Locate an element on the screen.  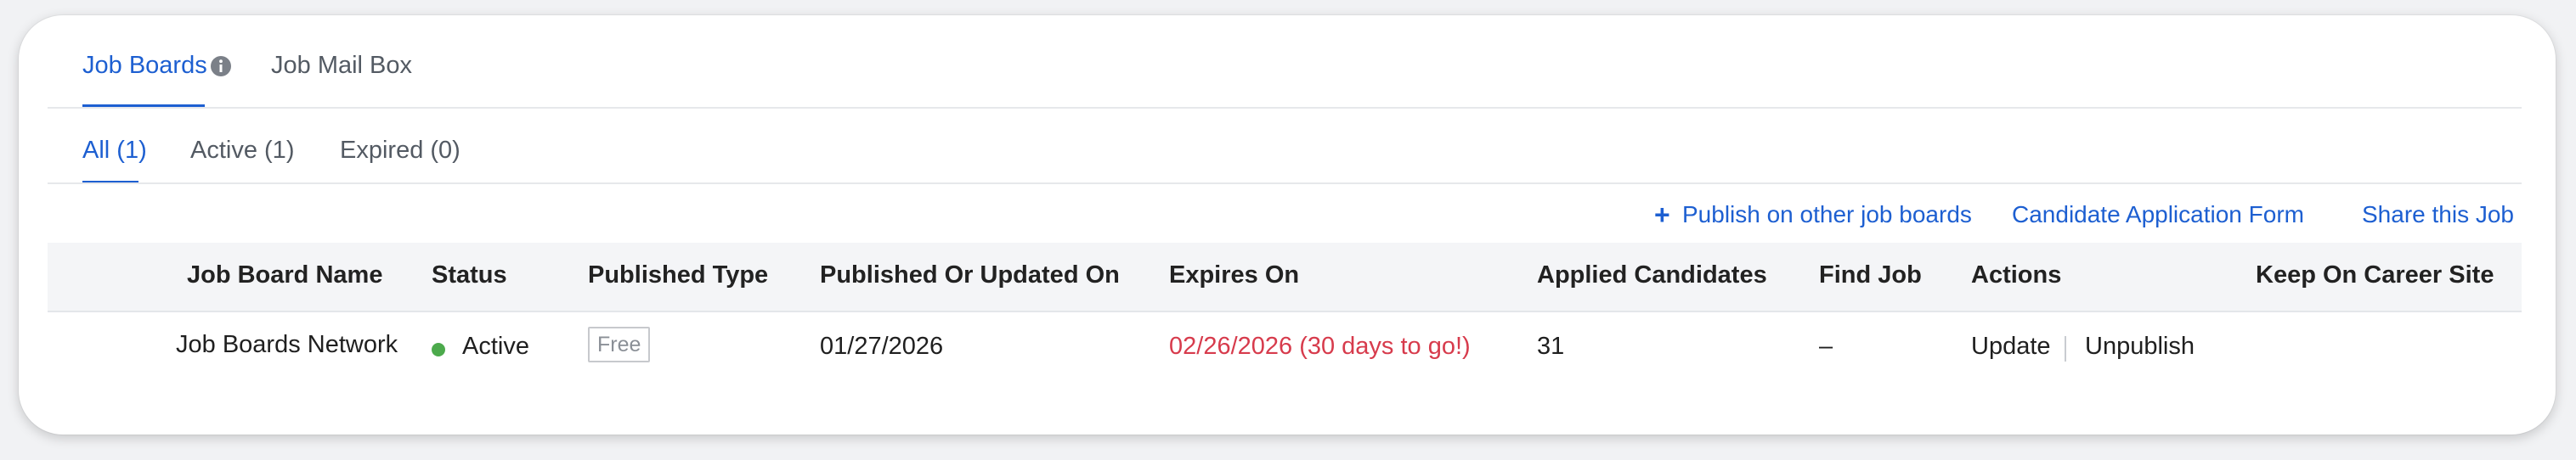
applied-candidates-value: 31 is located at coordinates (1551, 347).